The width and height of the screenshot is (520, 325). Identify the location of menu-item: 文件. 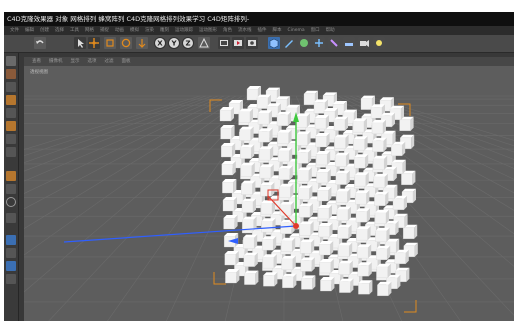
(14, 30).